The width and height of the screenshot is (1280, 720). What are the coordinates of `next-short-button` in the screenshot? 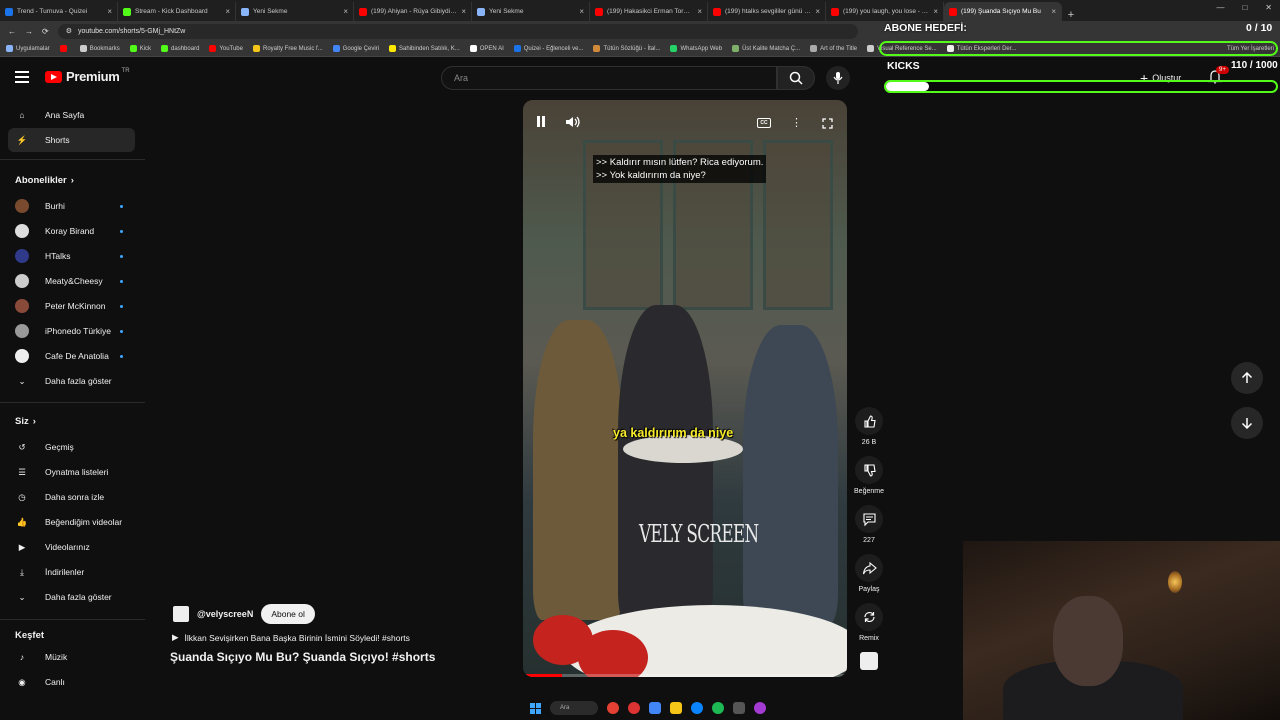 It's located at (1247, 423).